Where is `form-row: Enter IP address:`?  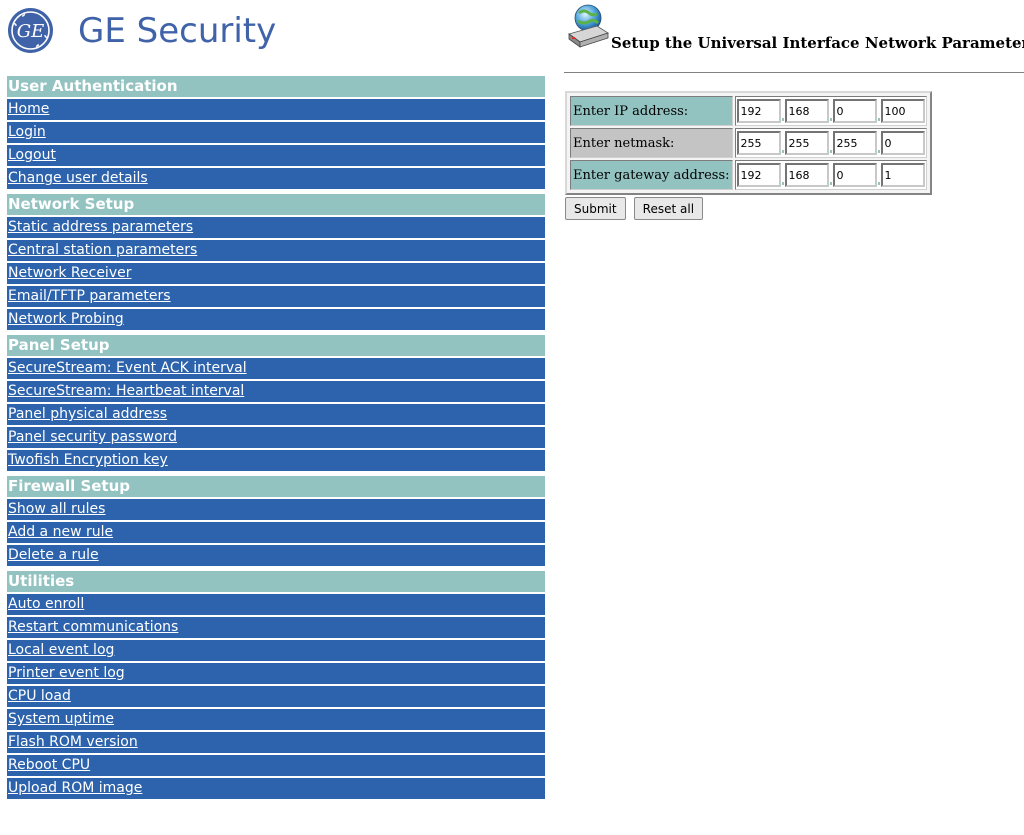
form-row: Enter IP address: is located at coordinates (748, 111).